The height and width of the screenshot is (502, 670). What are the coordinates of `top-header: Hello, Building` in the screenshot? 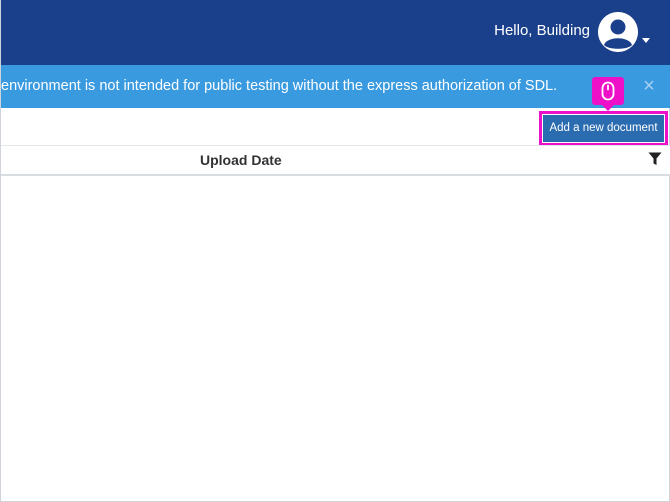 It's located at (335, 32).